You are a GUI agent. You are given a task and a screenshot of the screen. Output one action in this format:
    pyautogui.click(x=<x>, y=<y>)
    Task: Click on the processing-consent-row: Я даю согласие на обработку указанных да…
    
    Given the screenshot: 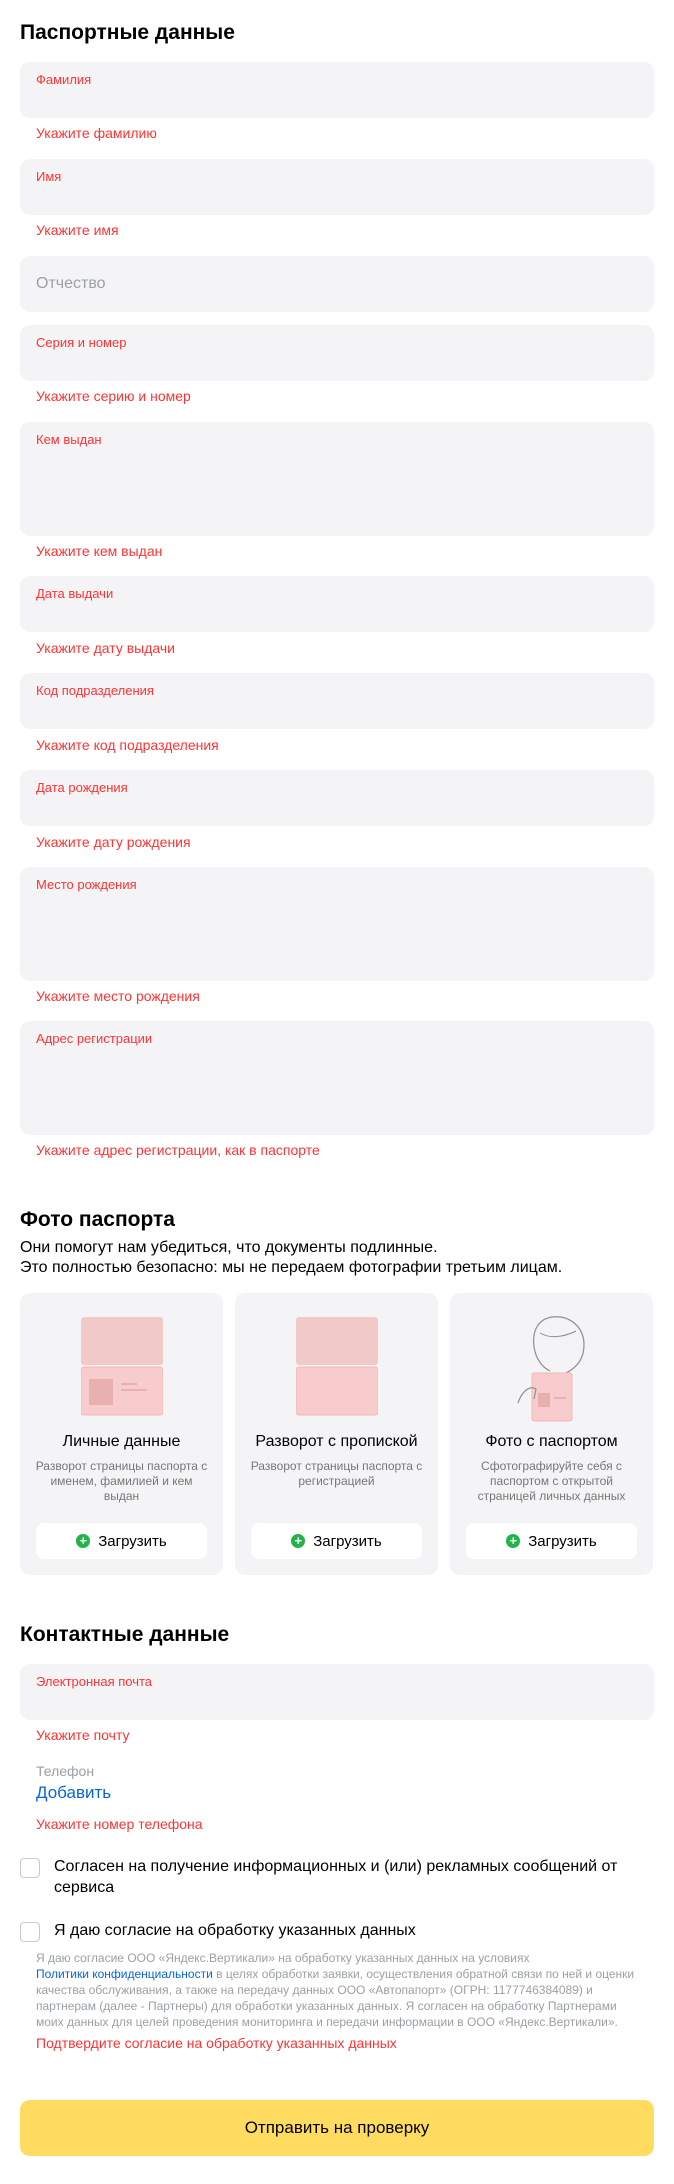 What is the action you would take?
    pyautogui.click(x=337, y=1931)
    